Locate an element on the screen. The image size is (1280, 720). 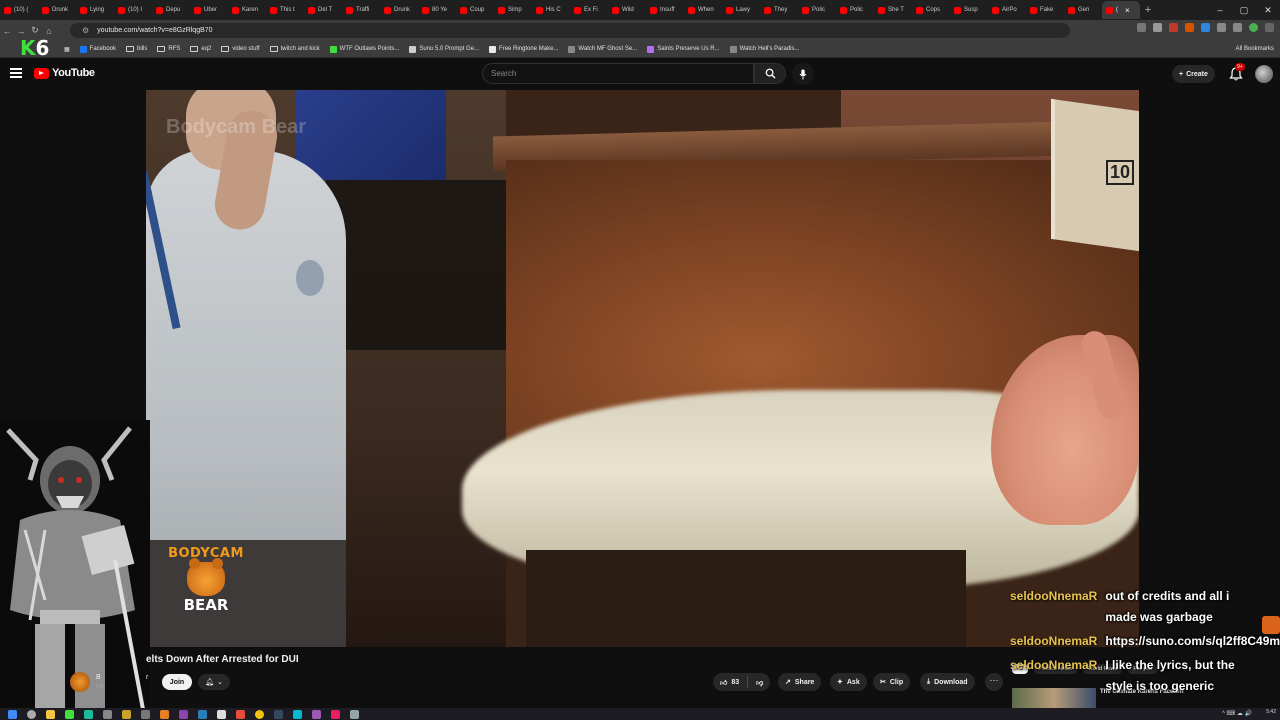
bookmark-item: bills is located at coordinates (136, 49).